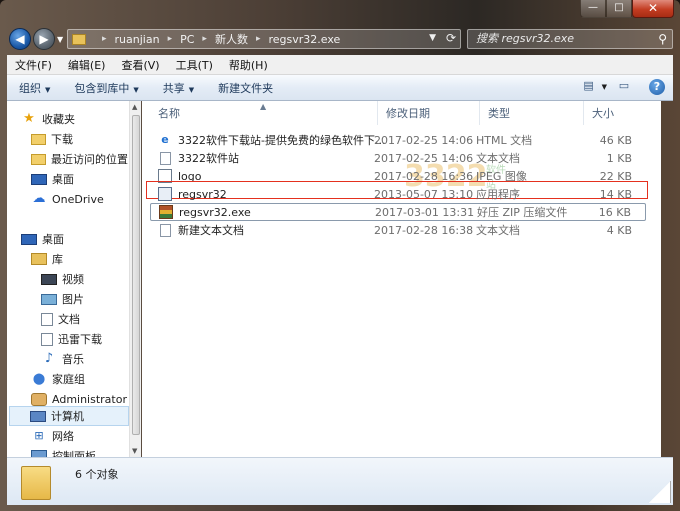 The image size is (680, 511). What do you see at coordinates (532, 113) in the screenshot?
I see `column-header-type: 类型` at bounding box center [532, 113].